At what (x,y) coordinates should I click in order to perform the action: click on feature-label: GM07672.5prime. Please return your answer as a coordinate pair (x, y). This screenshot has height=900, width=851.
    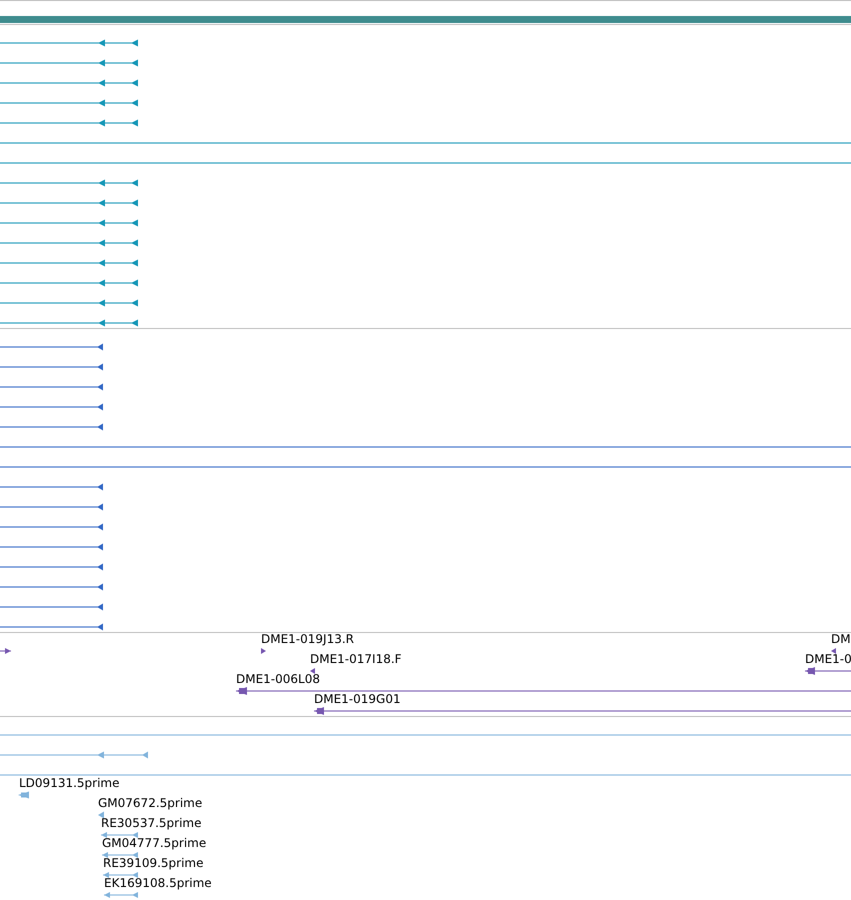
    Looking at the image, I should click on (150, 803).